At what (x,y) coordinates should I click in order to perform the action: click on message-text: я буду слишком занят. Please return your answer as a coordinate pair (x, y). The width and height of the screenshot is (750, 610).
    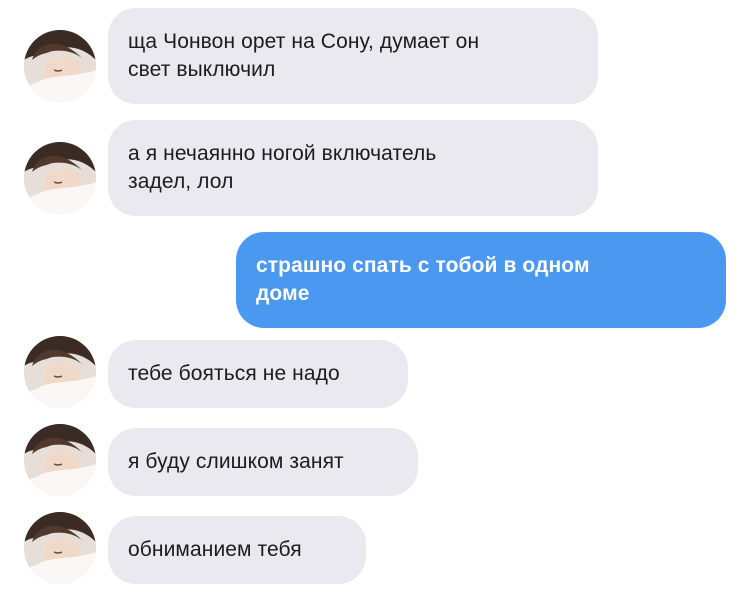
    Looking at the image, I should click on (236, 461).